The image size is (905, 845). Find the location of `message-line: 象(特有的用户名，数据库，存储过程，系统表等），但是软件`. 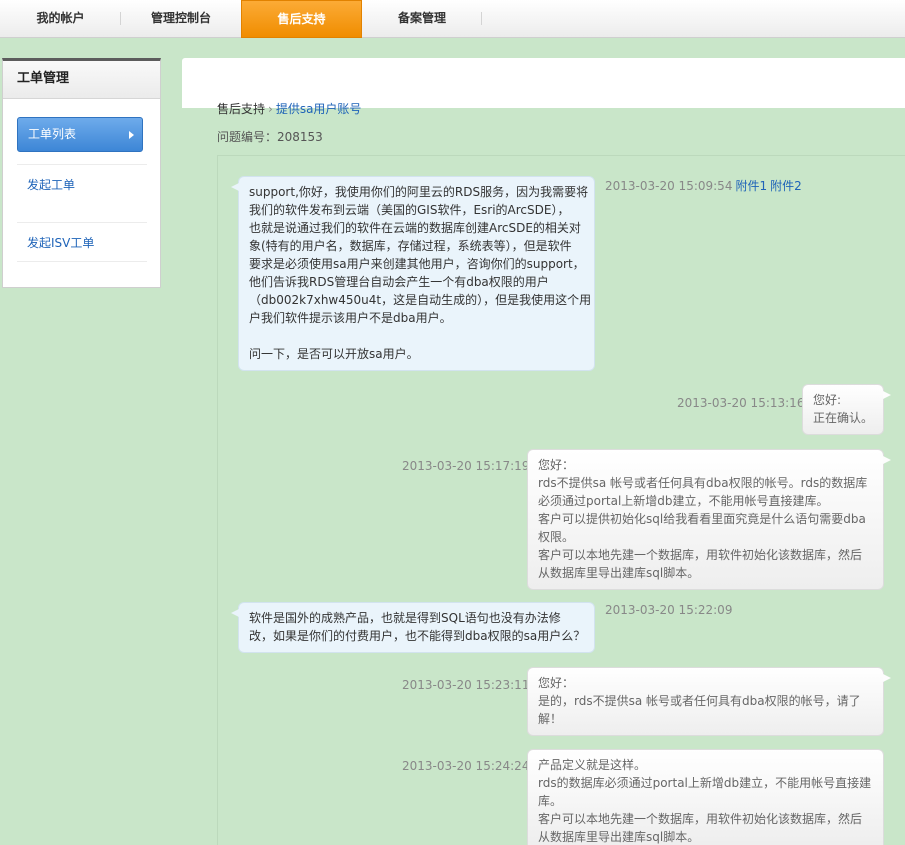

message-line: 象(特有的用户名，数据库，存储过程，系统表等），但是软件 is located at coordinates (410, 246).